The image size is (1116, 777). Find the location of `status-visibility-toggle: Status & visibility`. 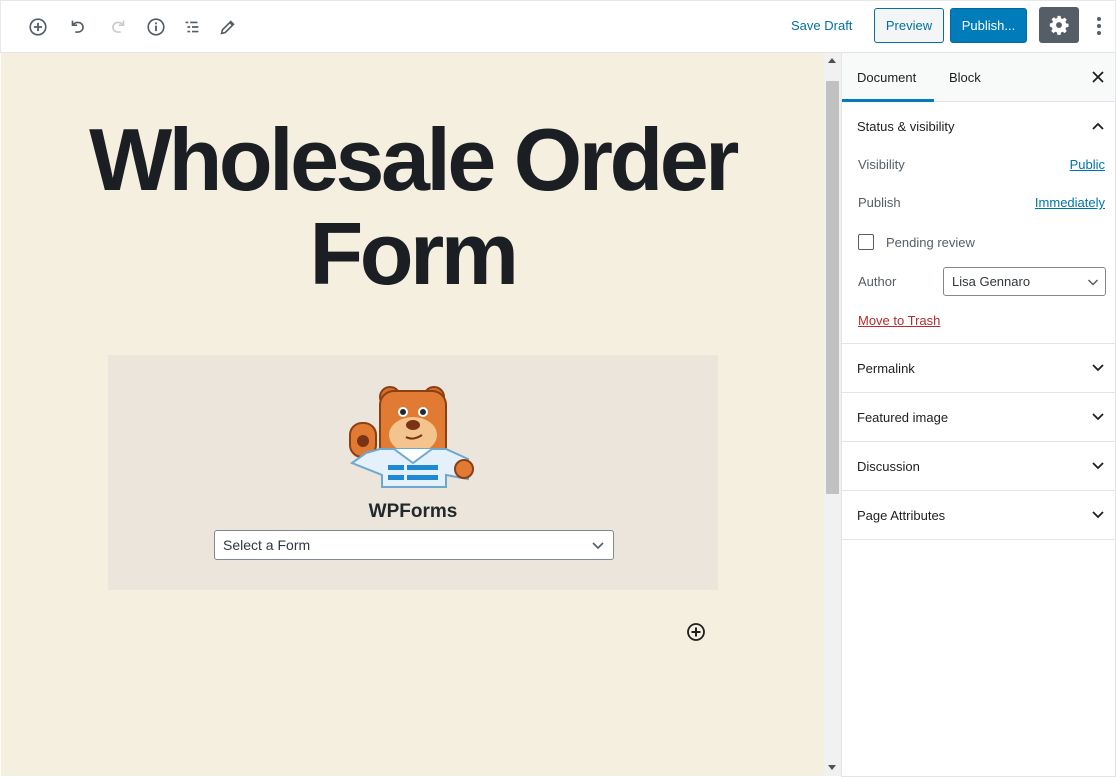

status-visibility-toggle: Status & visibility is located at coordinates (978, 126).